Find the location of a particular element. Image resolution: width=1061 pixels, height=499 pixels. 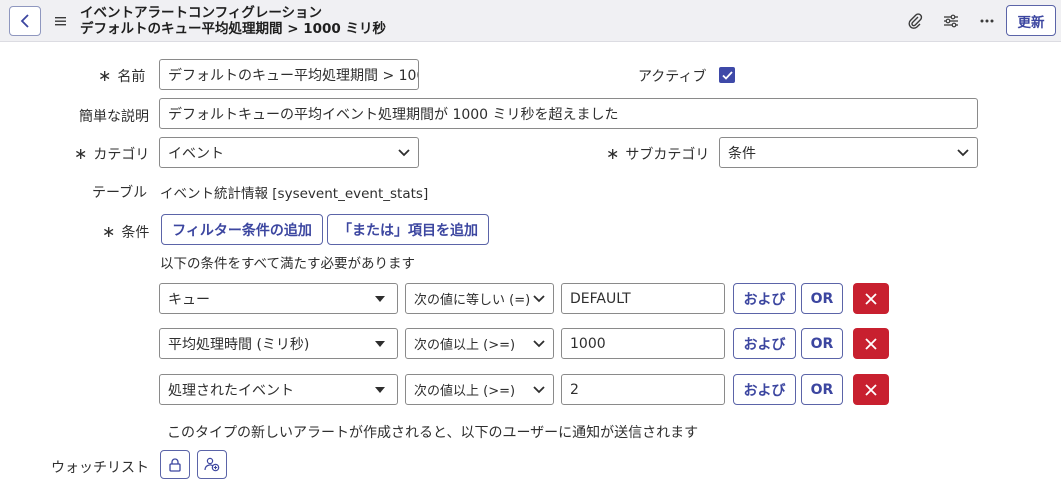

more-icon is located at coordinates (987, 21).